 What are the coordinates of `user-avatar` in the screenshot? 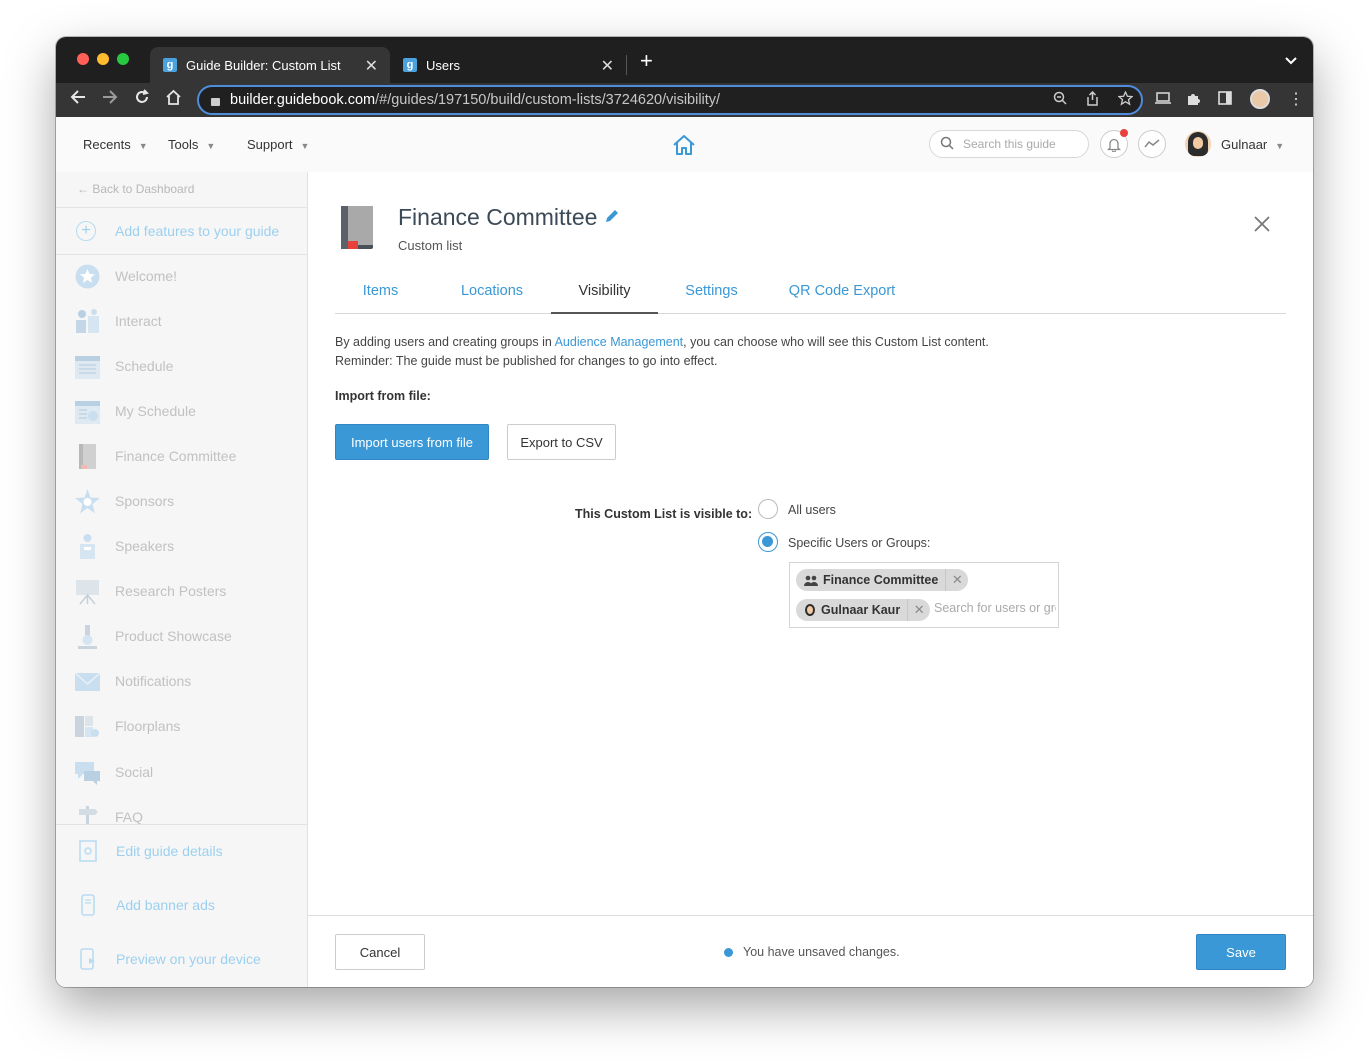 It's located at (1198, 144).